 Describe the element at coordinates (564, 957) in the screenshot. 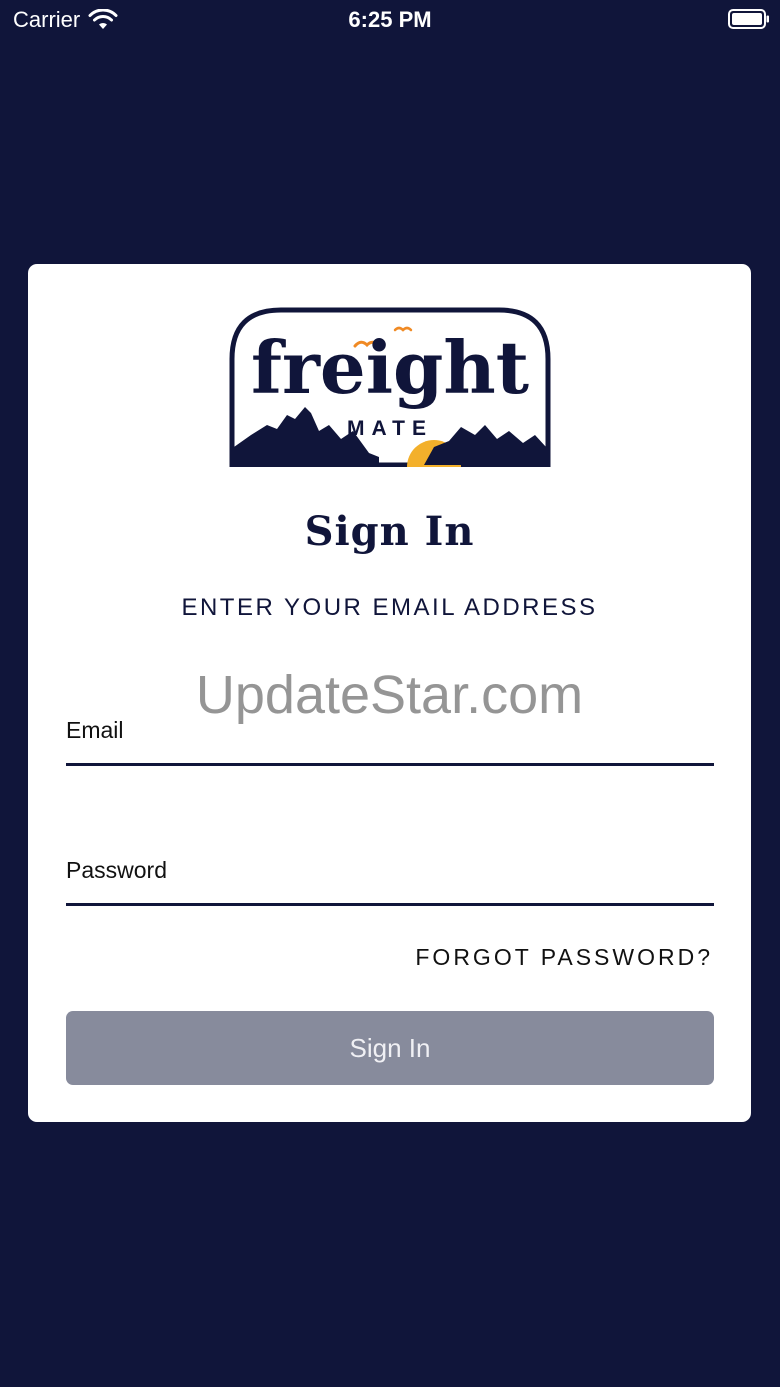

I see `forgot-password-link: FORGOT PASSWORD?` at that location.